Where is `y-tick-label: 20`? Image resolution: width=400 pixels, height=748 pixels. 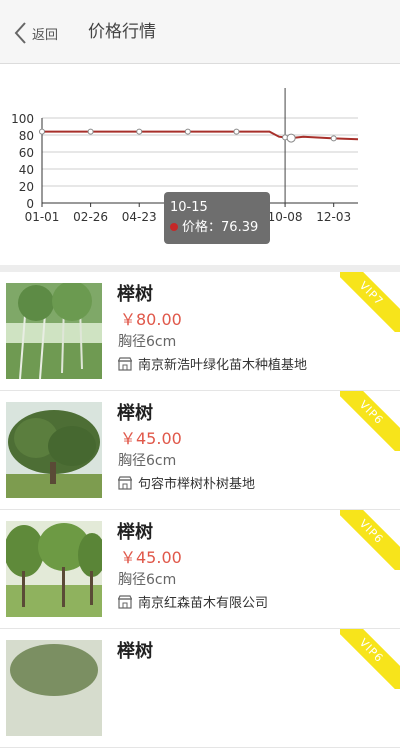
y-tick-label: 20 is located at coordinates (26, 187).